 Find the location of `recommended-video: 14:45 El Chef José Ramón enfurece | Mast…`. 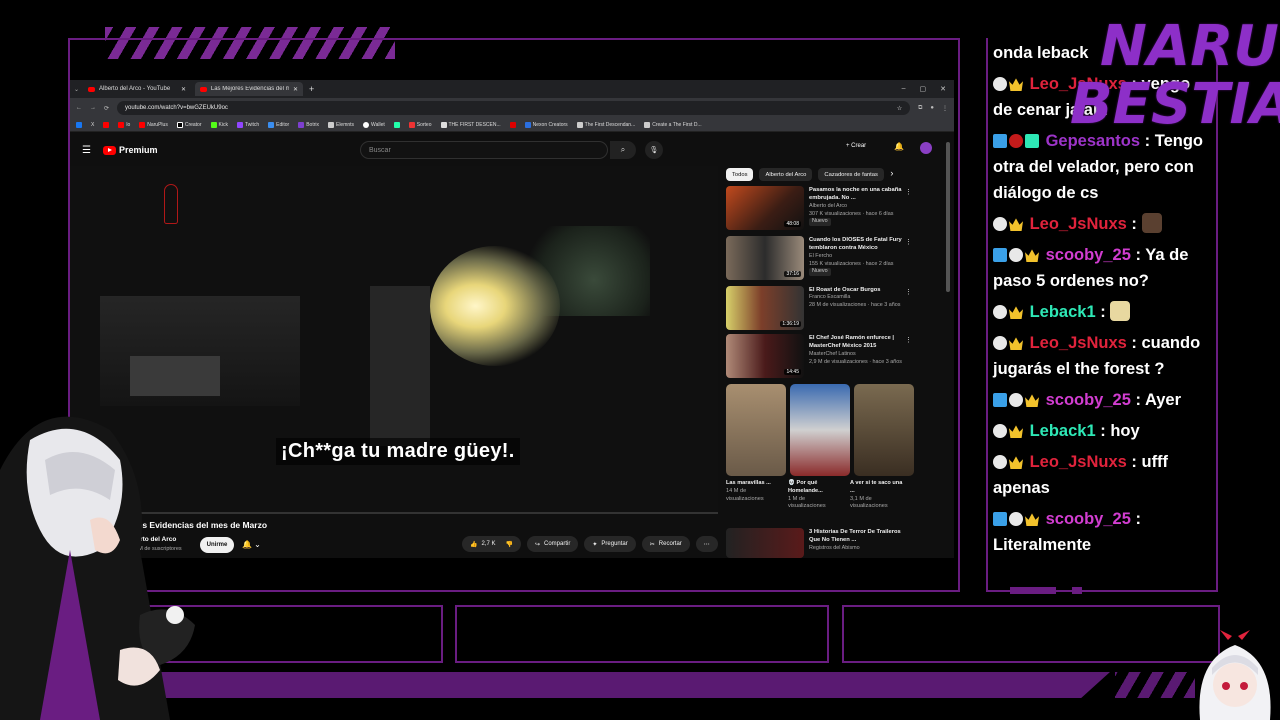

recommended-video: 14:45 El Chef José Ramón enfurece | Mast… is located at coordinates (819, 356).